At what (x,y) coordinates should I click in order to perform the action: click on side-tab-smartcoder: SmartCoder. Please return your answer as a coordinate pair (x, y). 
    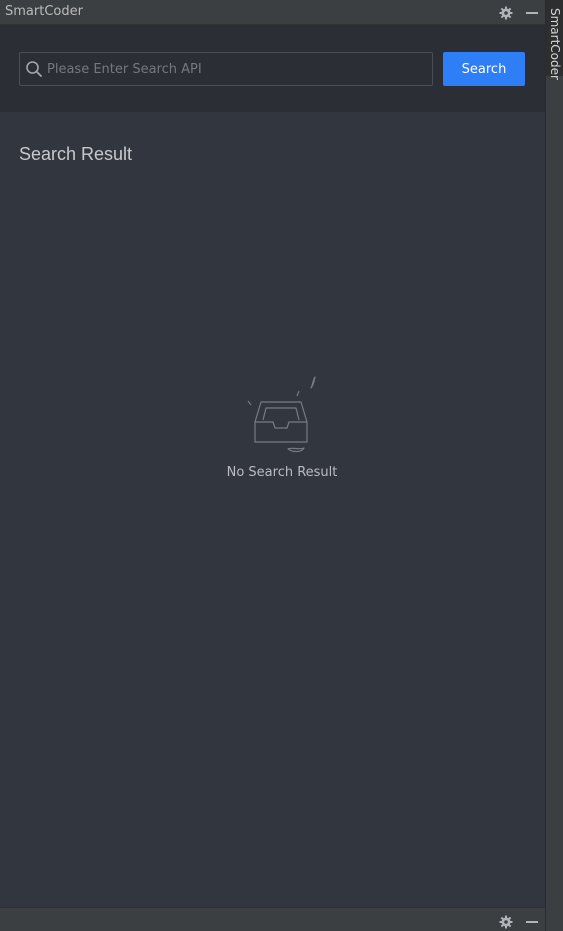
    Looking at the image, I should click on (554, 40).